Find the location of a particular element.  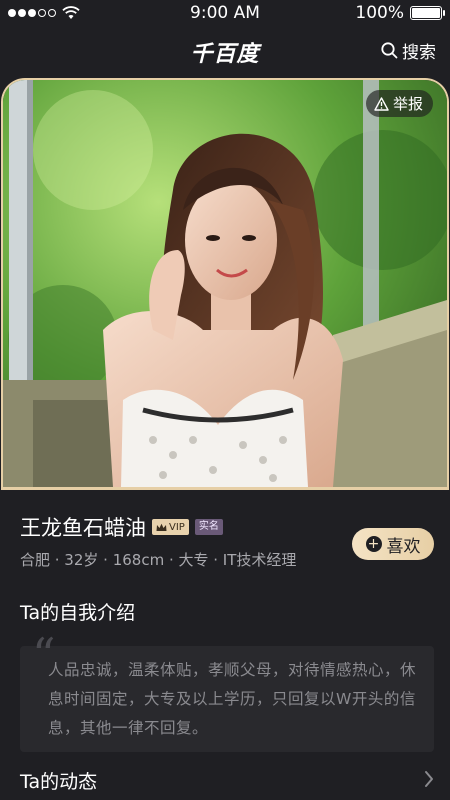

report-button: 举报 is located at coordinates (399, 103).